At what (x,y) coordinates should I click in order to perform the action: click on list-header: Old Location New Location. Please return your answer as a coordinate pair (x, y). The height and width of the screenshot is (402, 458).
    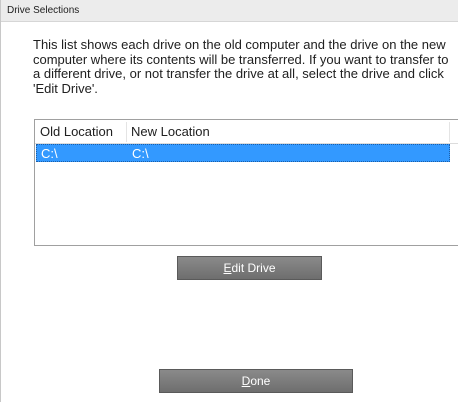
    Looking at the image, I should click on (246, 132).